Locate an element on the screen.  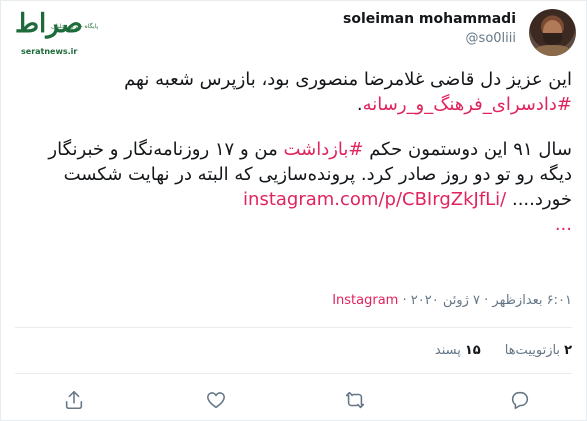
reply-icon is located at coordinates (521, 401).